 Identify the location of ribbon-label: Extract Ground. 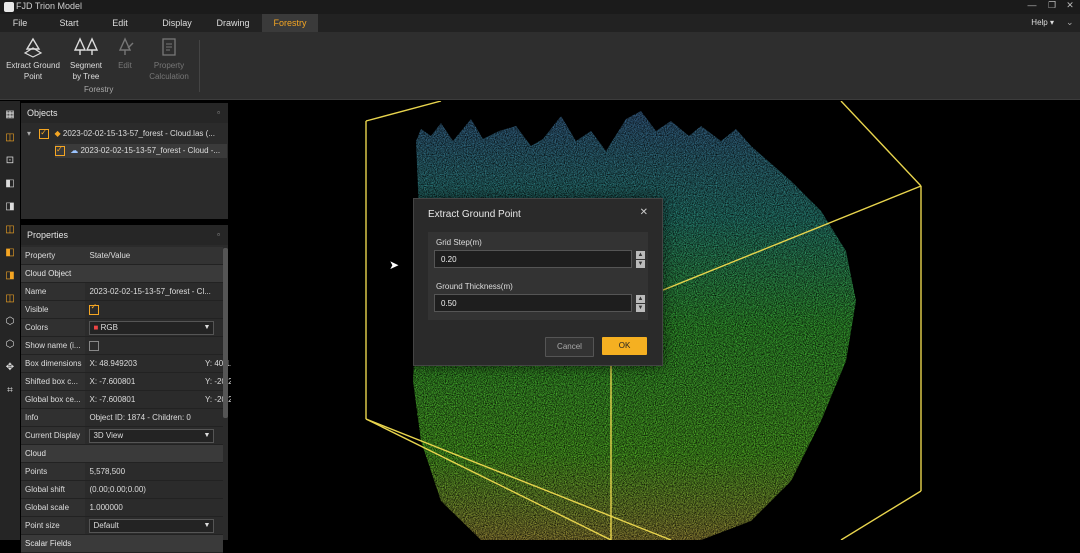
(33, 65).